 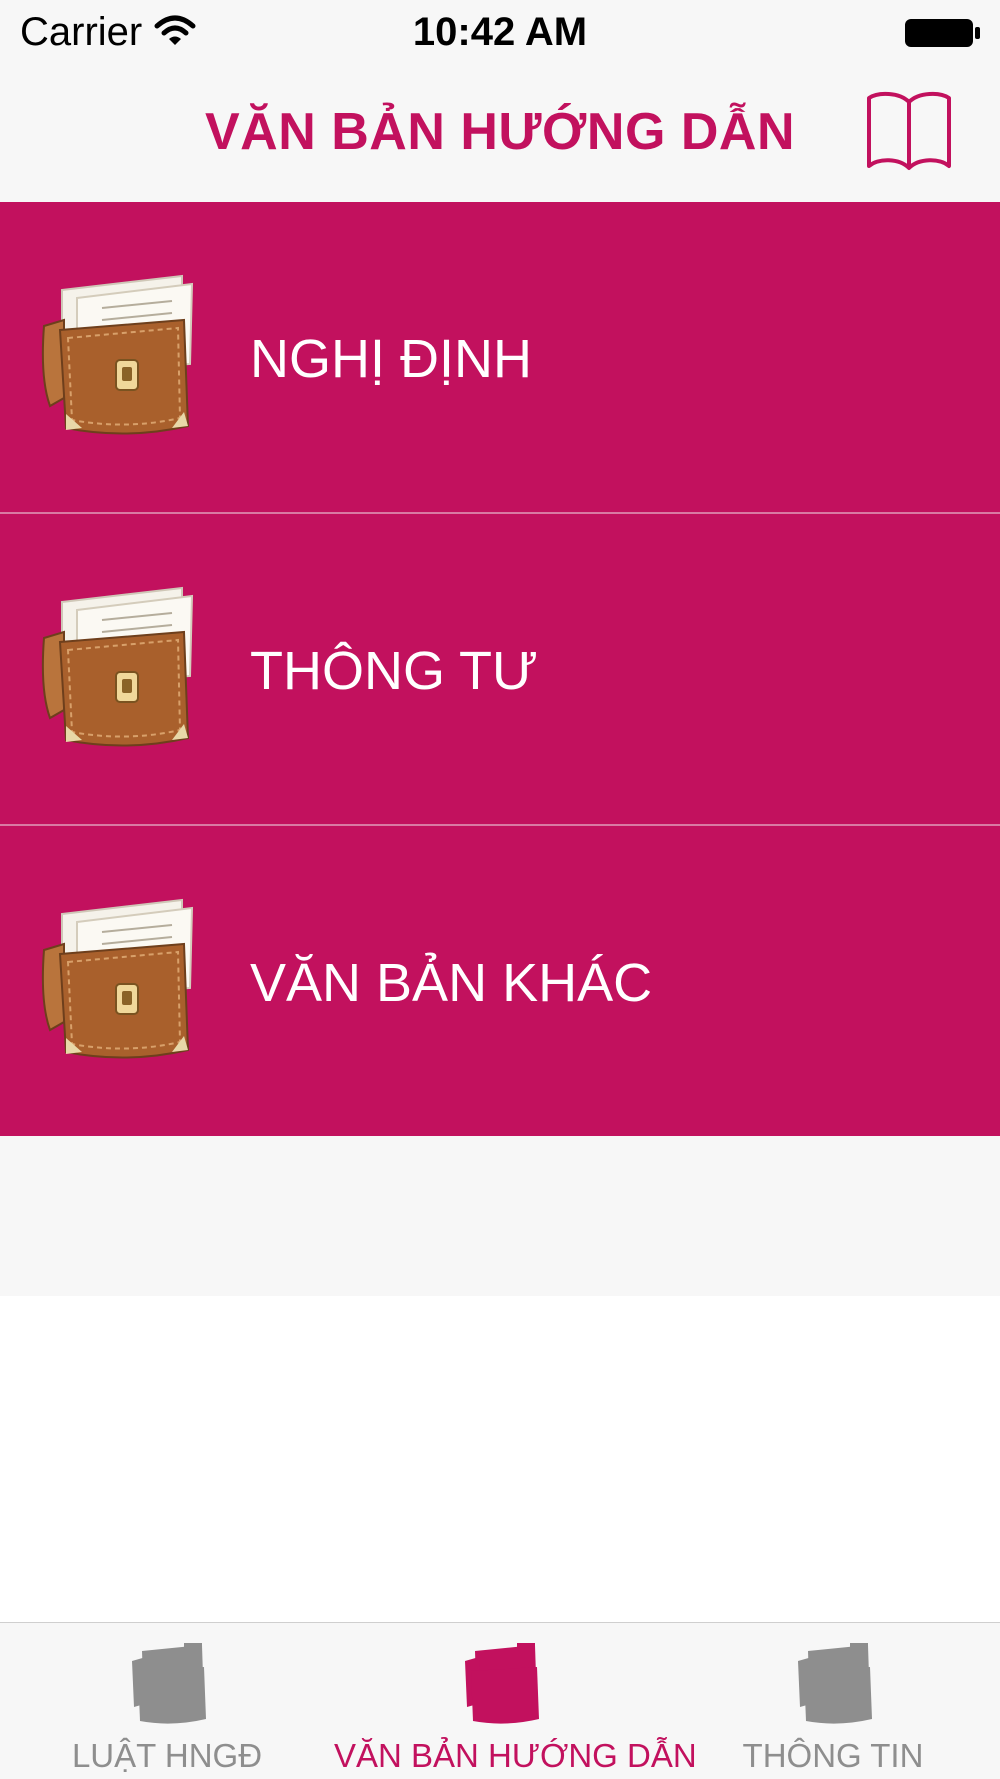 I want to click on tab-label: VĂN BẢN HƯỚNG DẪN, so click(x=515, y=1755).